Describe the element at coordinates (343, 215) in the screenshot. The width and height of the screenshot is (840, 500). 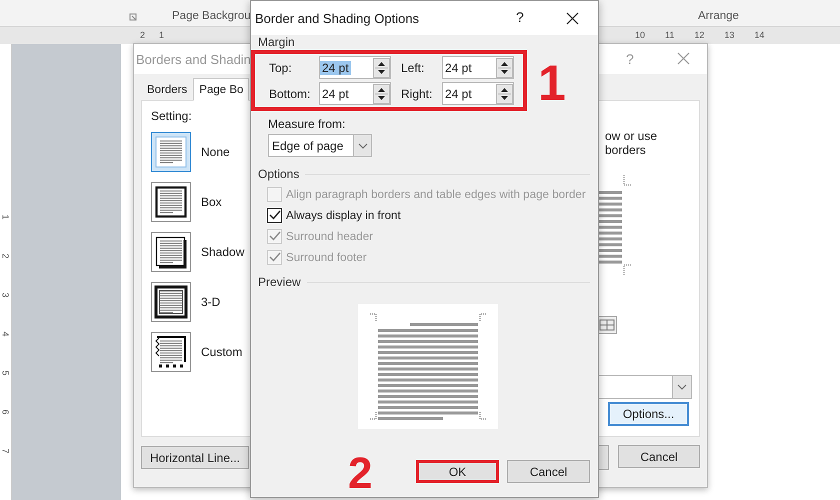
I see `checkbox-label: Always display in front` at that location.